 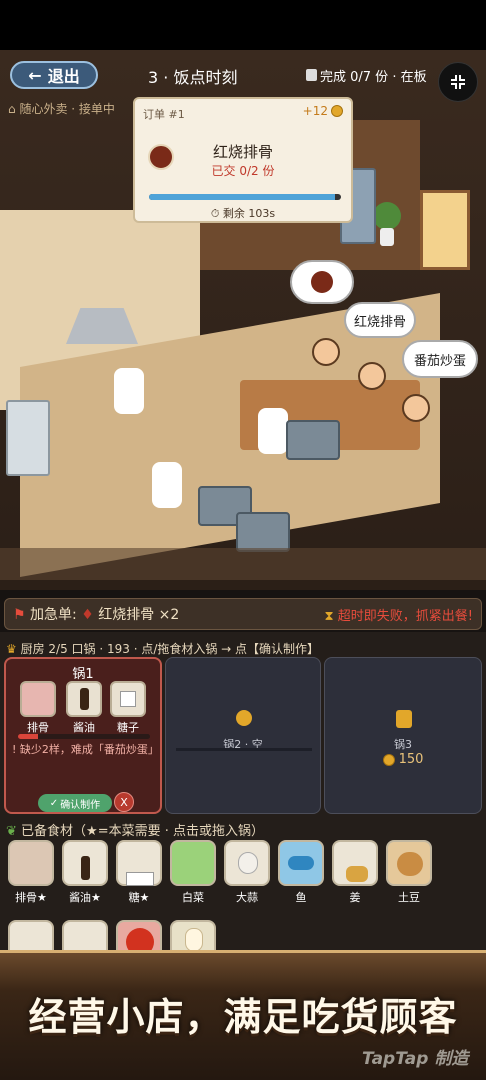 I want to click on back-button: ← 退出, so click(x=54, y=75).